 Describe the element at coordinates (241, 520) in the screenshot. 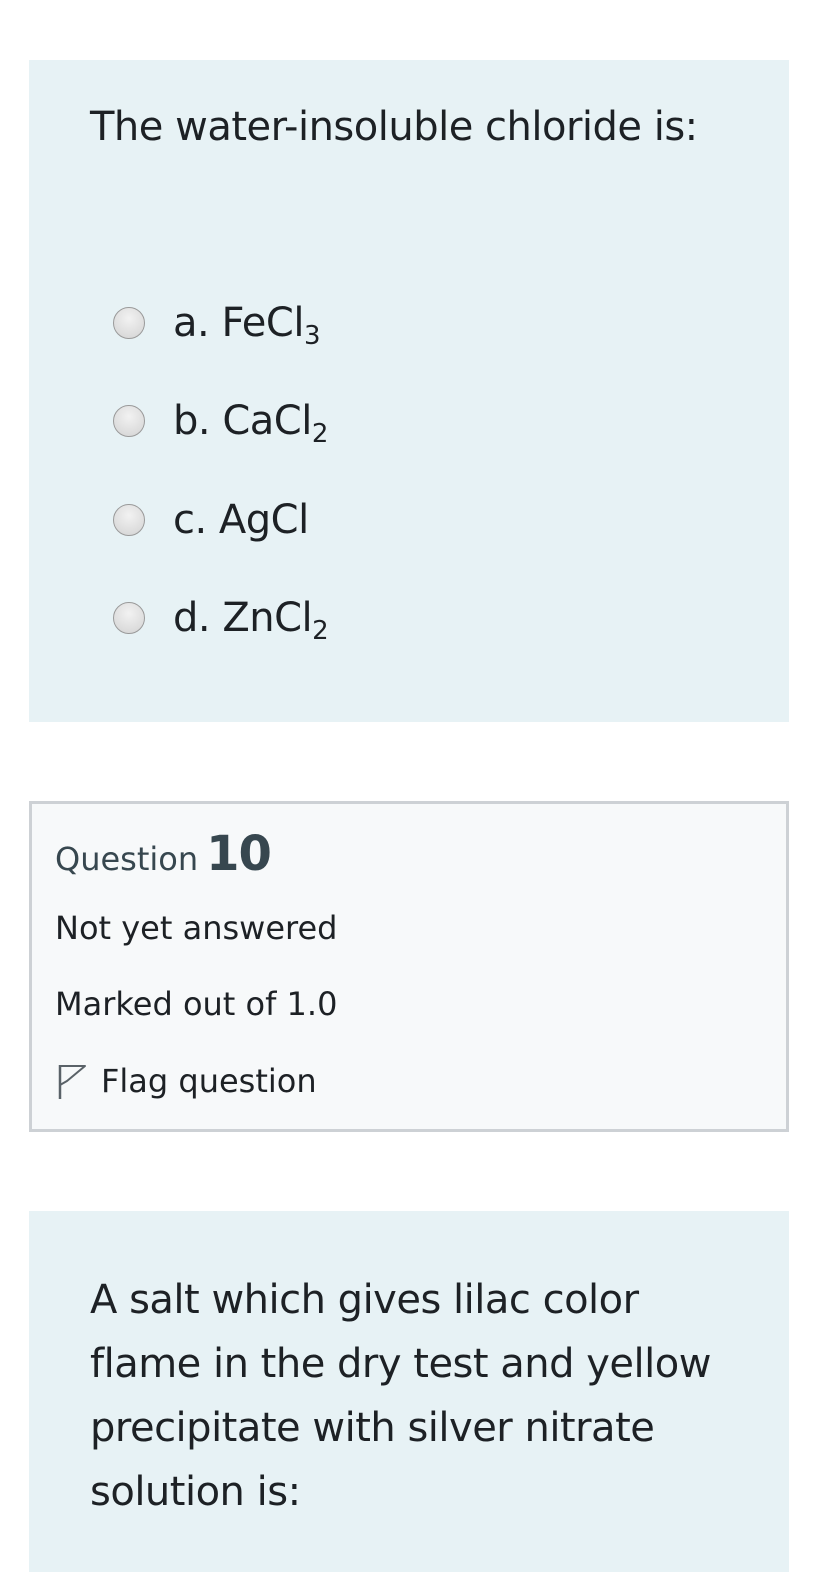

I see `answer-label-c: c. AgCl` at that location.